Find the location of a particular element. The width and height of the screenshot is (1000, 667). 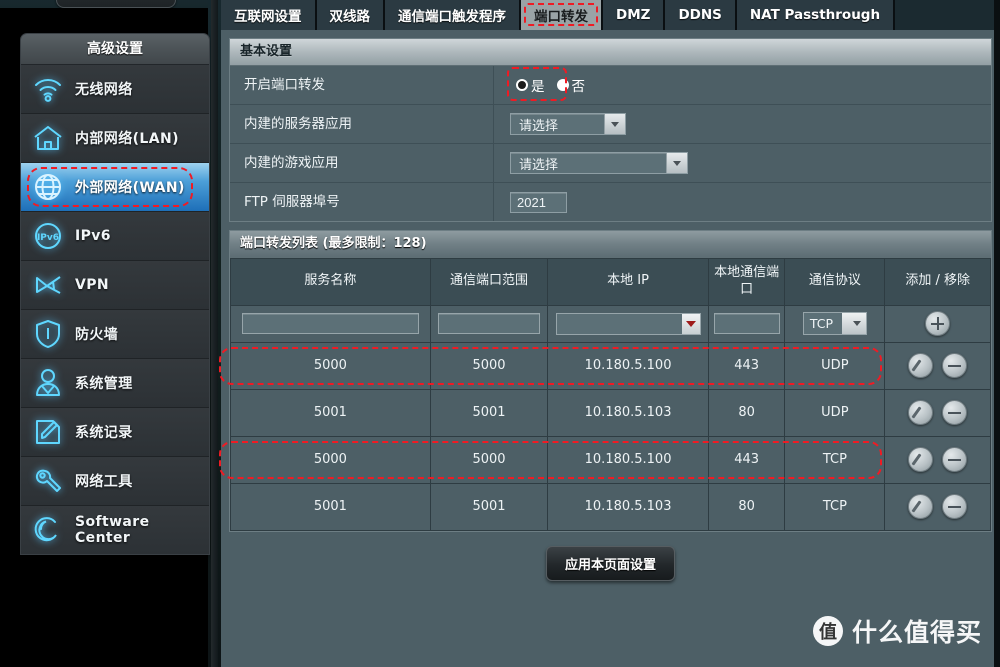

user-icon is located at coordinates (48, 383).